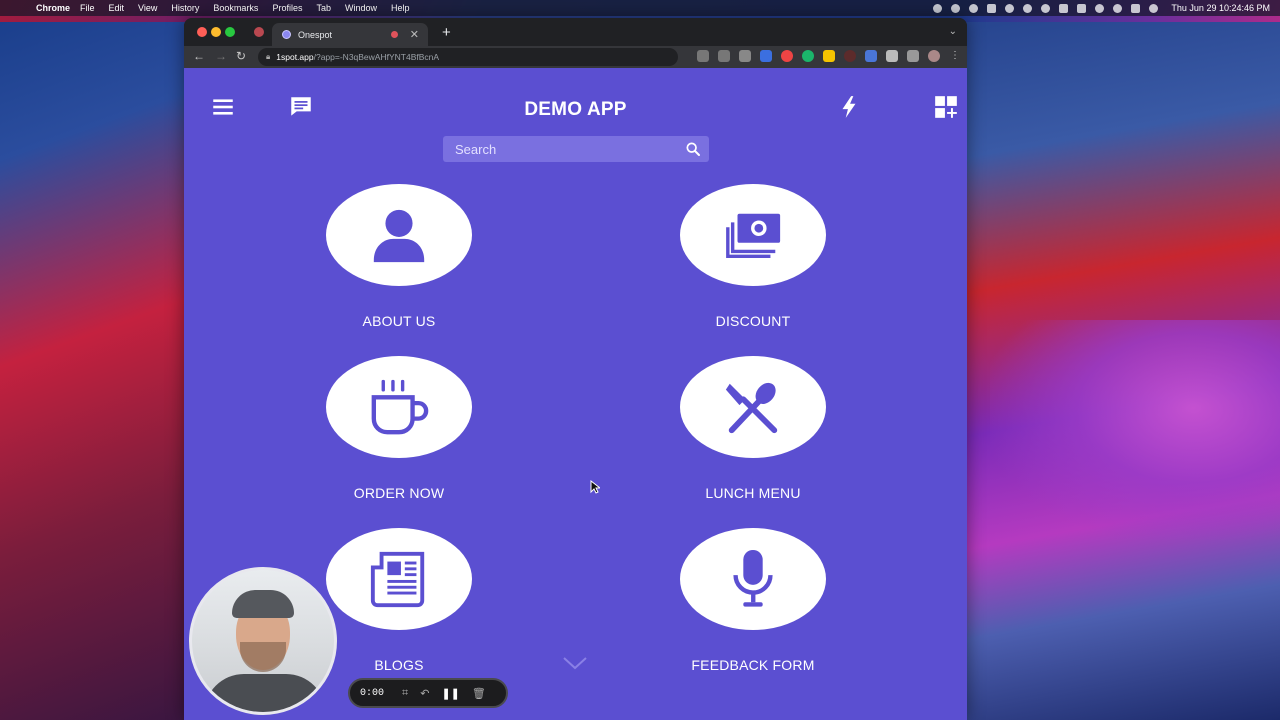  What do you see at coordinates (95, 371) in the screenshot?
I see `desktop-wallpaper-left` at bounding box center [95, 371].